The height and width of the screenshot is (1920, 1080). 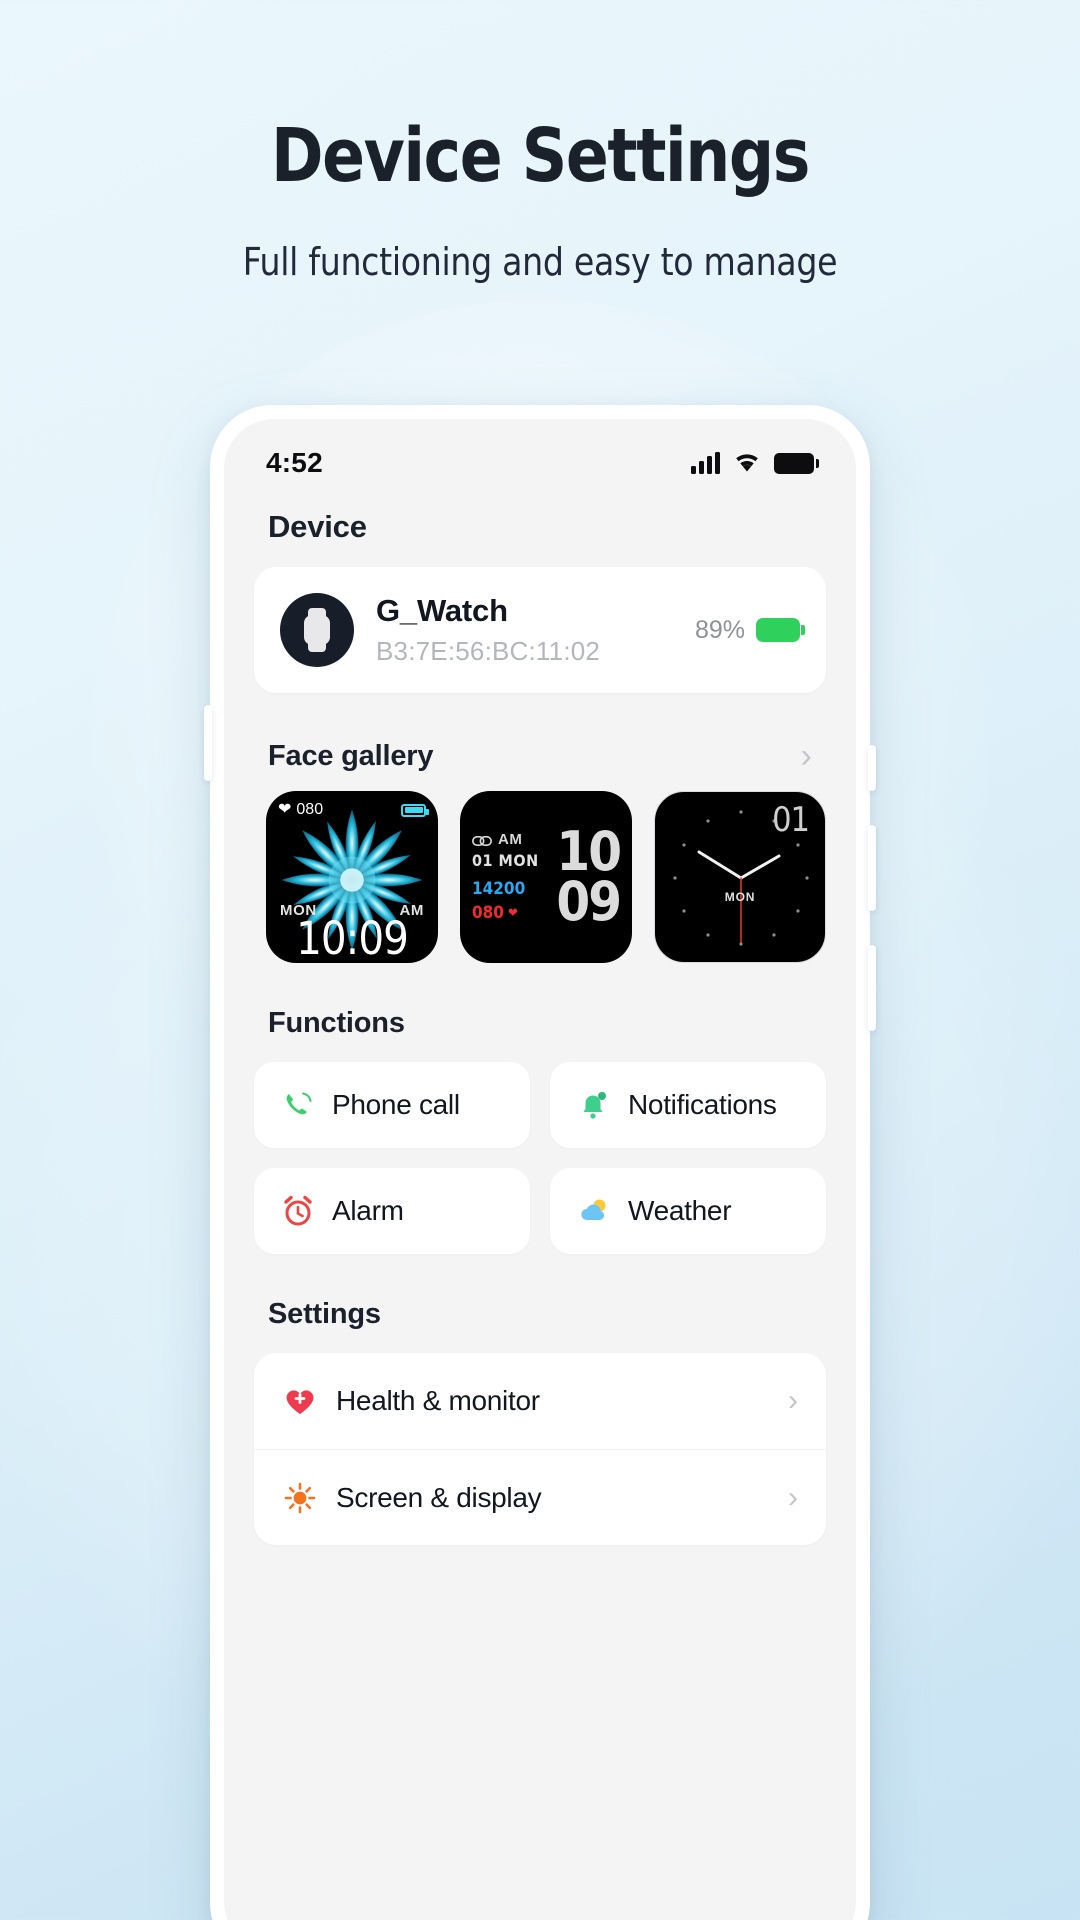 I want to click on device-name: G_Watch, so click(x=442, y=610).